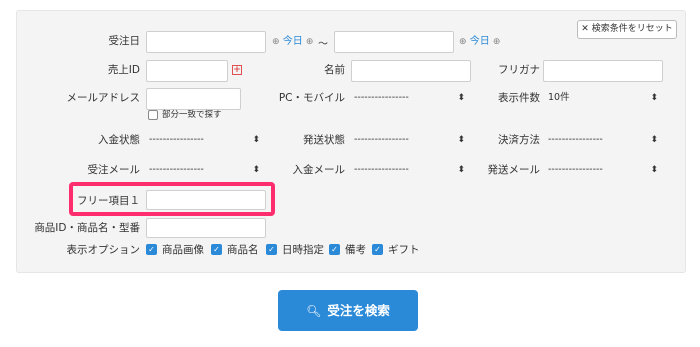 Image resolution: width=700 pixels, height=347 pixels. I want to click on shipping-status-value: ----------------, so click(381, 139).